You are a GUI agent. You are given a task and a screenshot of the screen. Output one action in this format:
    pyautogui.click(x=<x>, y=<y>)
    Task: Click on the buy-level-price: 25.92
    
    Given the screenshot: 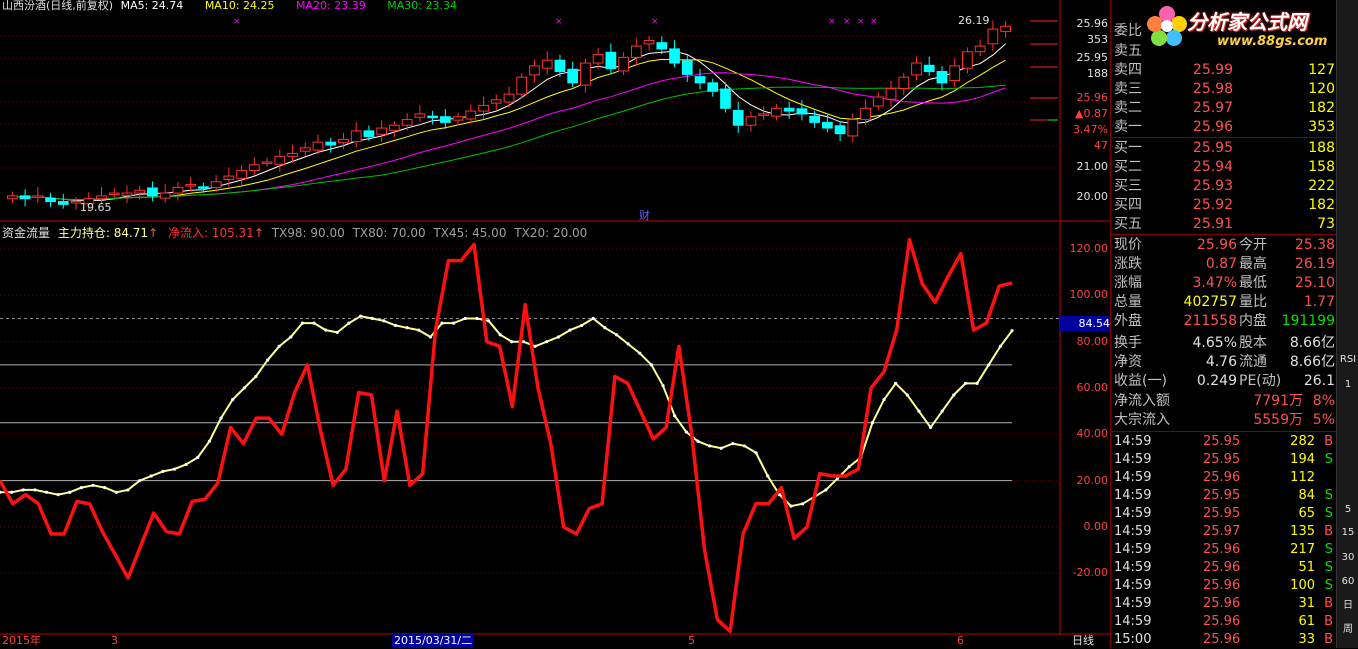 What is the action you would take?
    pyautogui.click(x=1212, y=205)
    